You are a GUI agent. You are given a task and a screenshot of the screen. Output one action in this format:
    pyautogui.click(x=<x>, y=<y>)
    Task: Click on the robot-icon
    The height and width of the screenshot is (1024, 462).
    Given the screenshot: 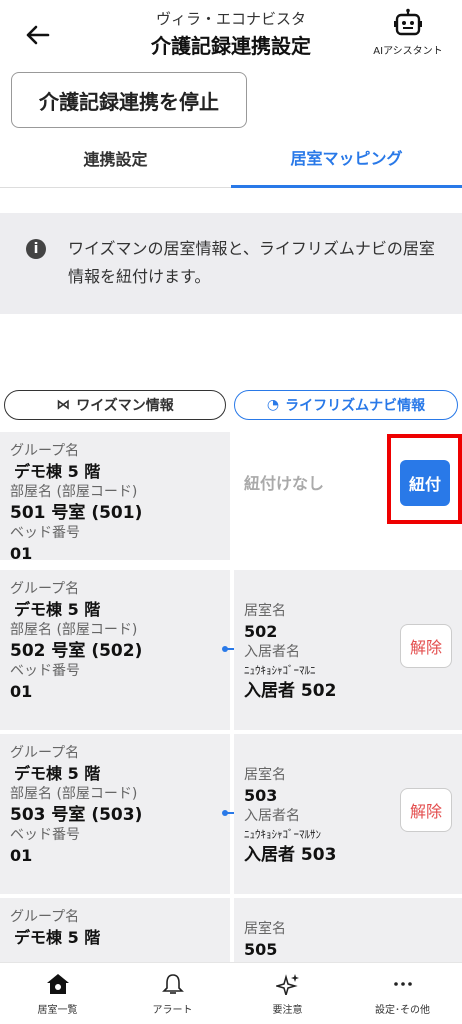 What is the action you would take?
    pyautogui.click(x=408, y=22)
    